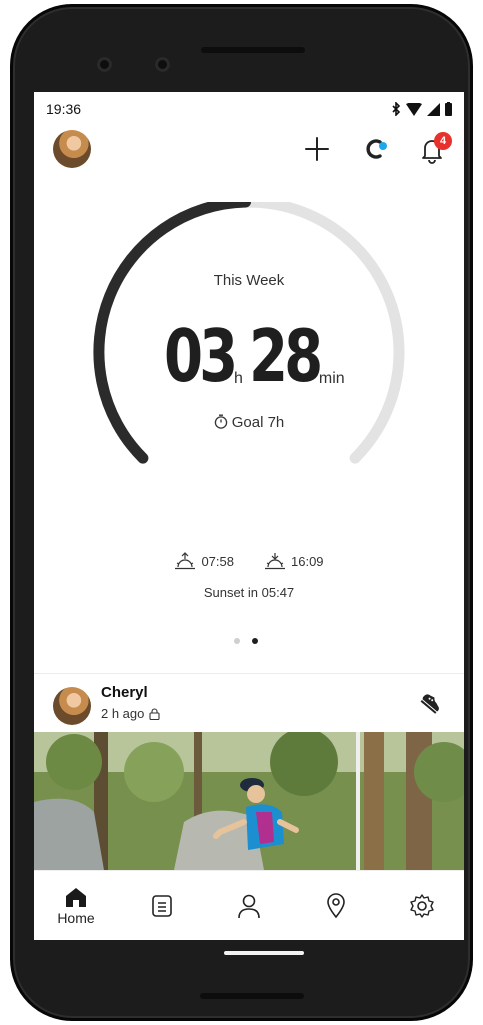  I want to click on feed-user-name: Cheryl, so click(124, 692).